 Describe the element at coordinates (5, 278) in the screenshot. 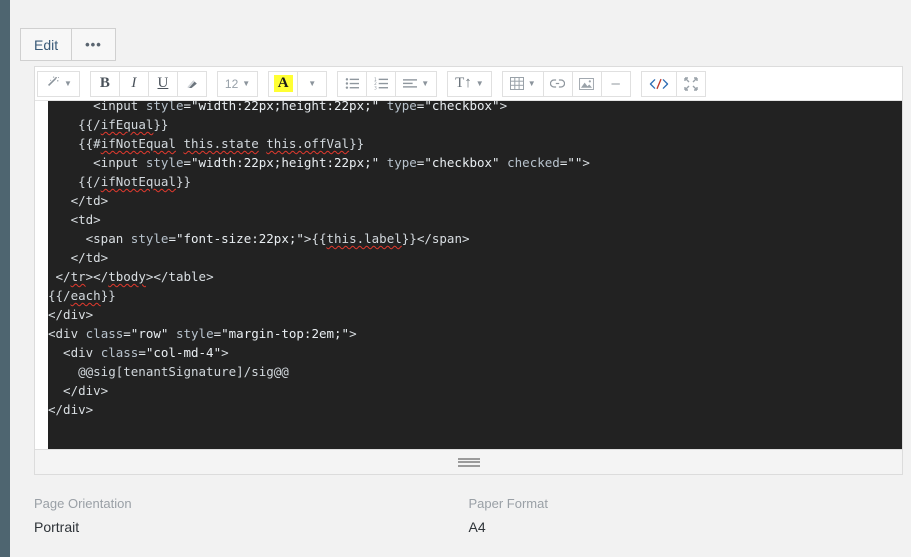

I see `left-navigation-rail` at that location.